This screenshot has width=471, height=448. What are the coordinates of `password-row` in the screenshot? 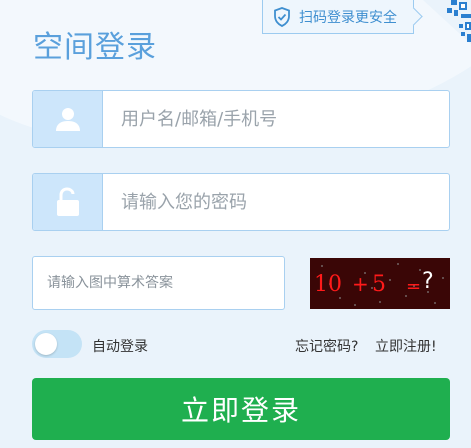 It's located at (241, 202).